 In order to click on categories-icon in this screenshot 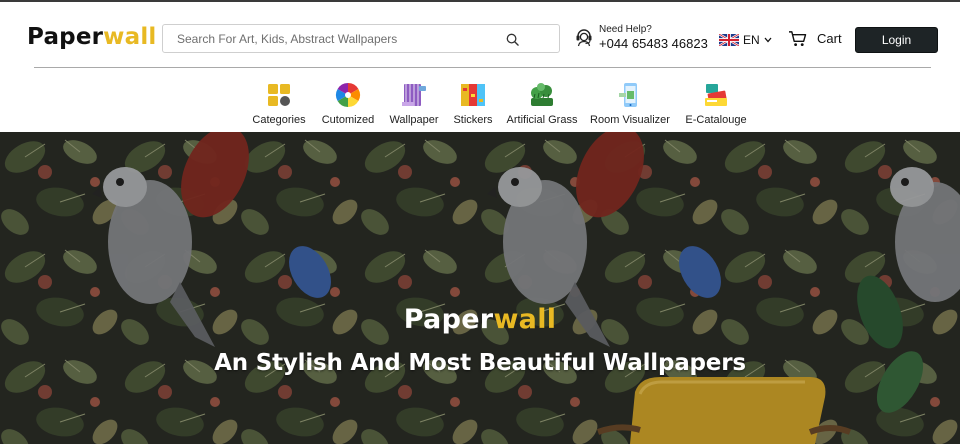, I will do `click(279, 95)`.